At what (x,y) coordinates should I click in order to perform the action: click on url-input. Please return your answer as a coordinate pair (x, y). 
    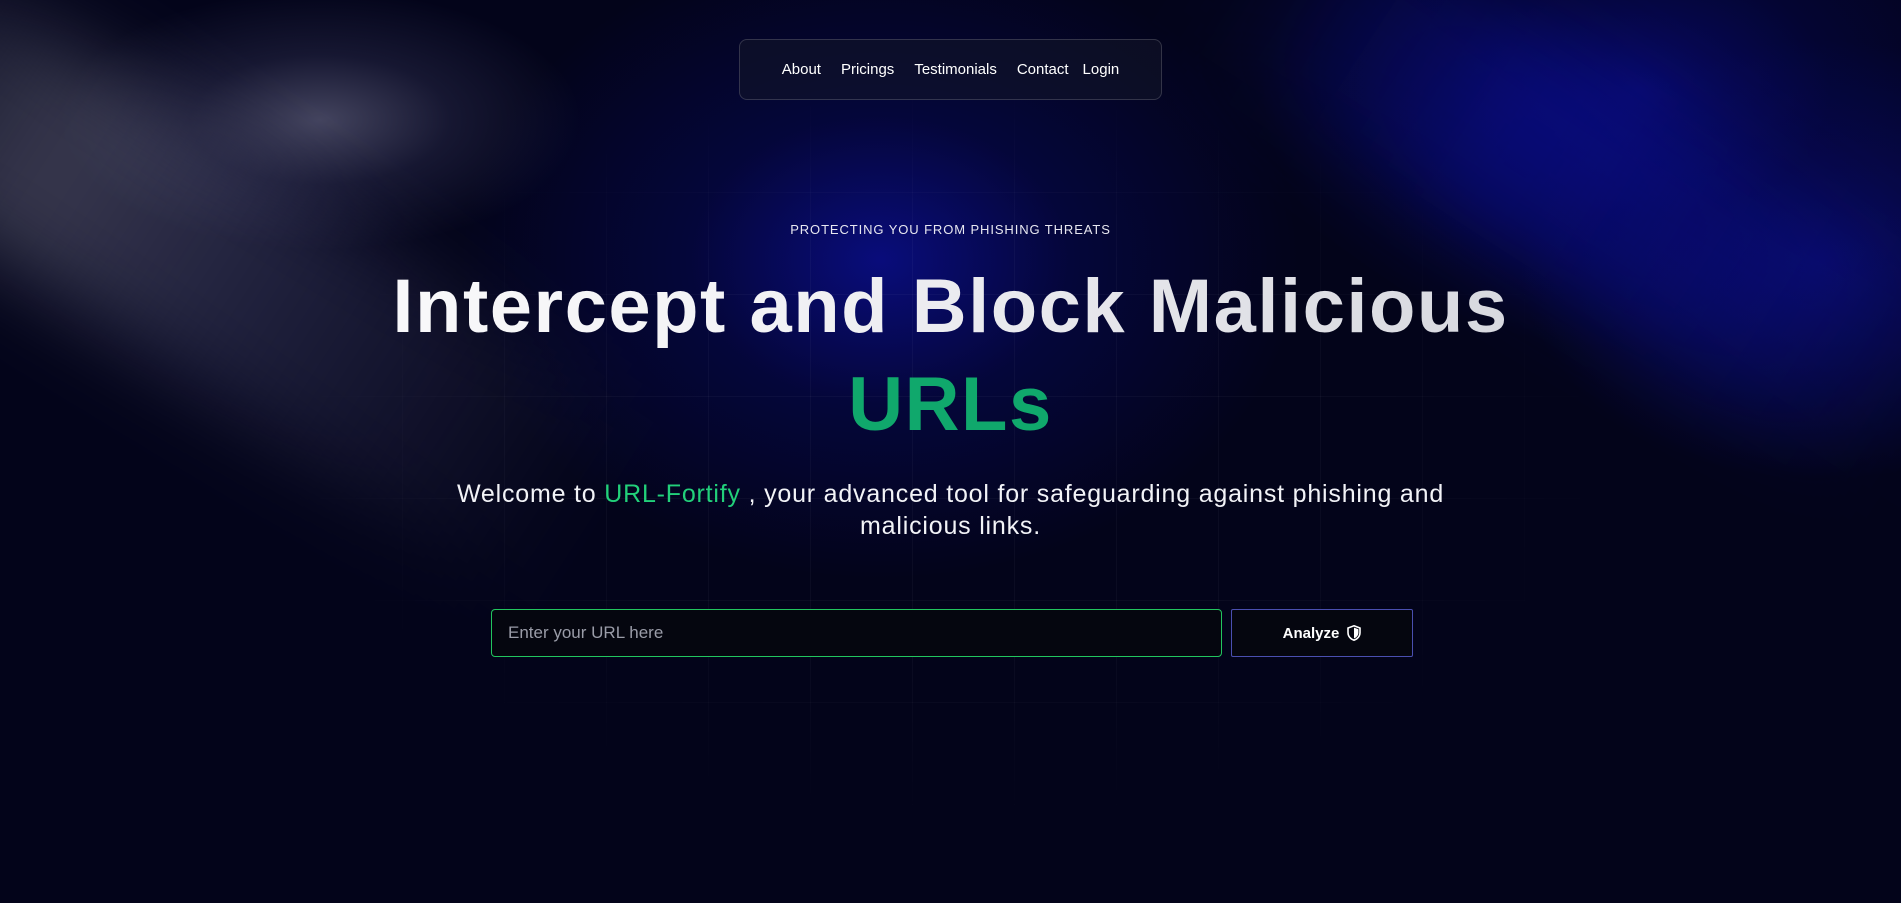
    Looking at the image, I should click on (856, 633).